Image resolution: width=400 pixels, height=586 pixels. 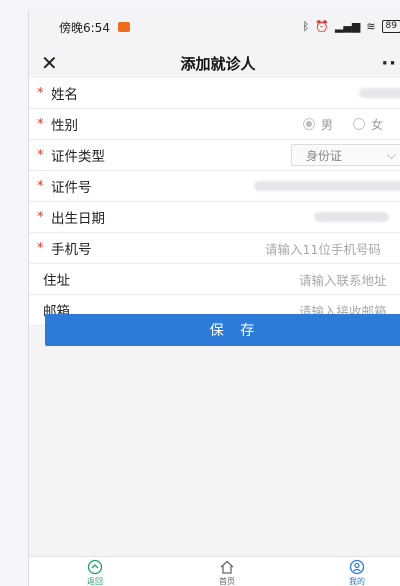 What do you see at coordinates (214, 155) in the screenshot?
I see `field-id-type: * 证件类型 身份证 ⌵` at bounding box center [214, 155].